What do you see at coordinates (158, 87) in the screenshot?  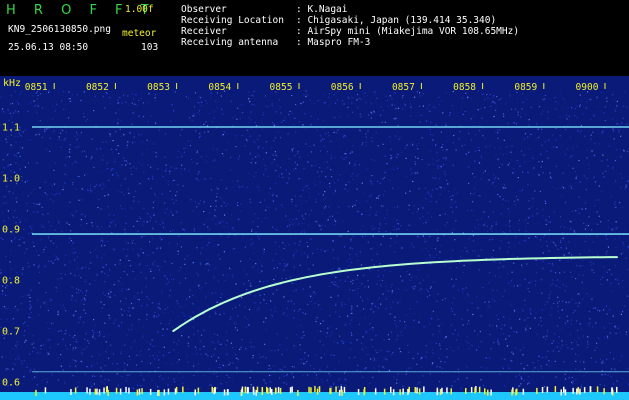 I see `time-tick-label: 0853` at bounding box center [158, 87].